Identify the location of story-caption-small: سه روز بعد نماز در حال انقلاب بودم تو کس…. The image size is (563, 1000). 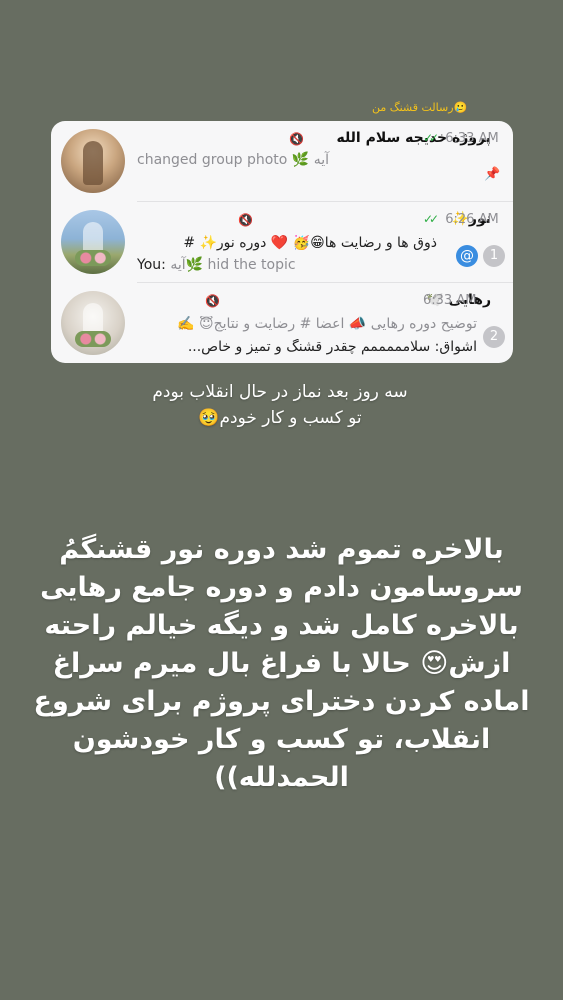
(280, 405).